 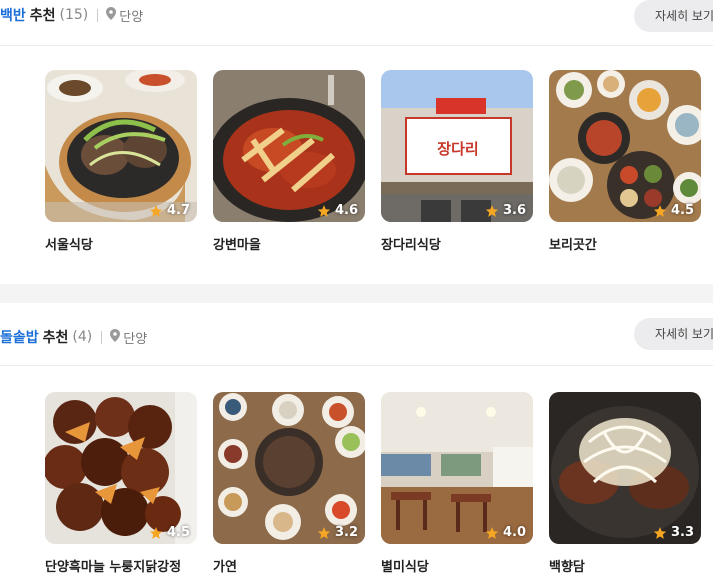 I want to click on restaurant-thumbnail: 4.6, so click(x=289, y=146).